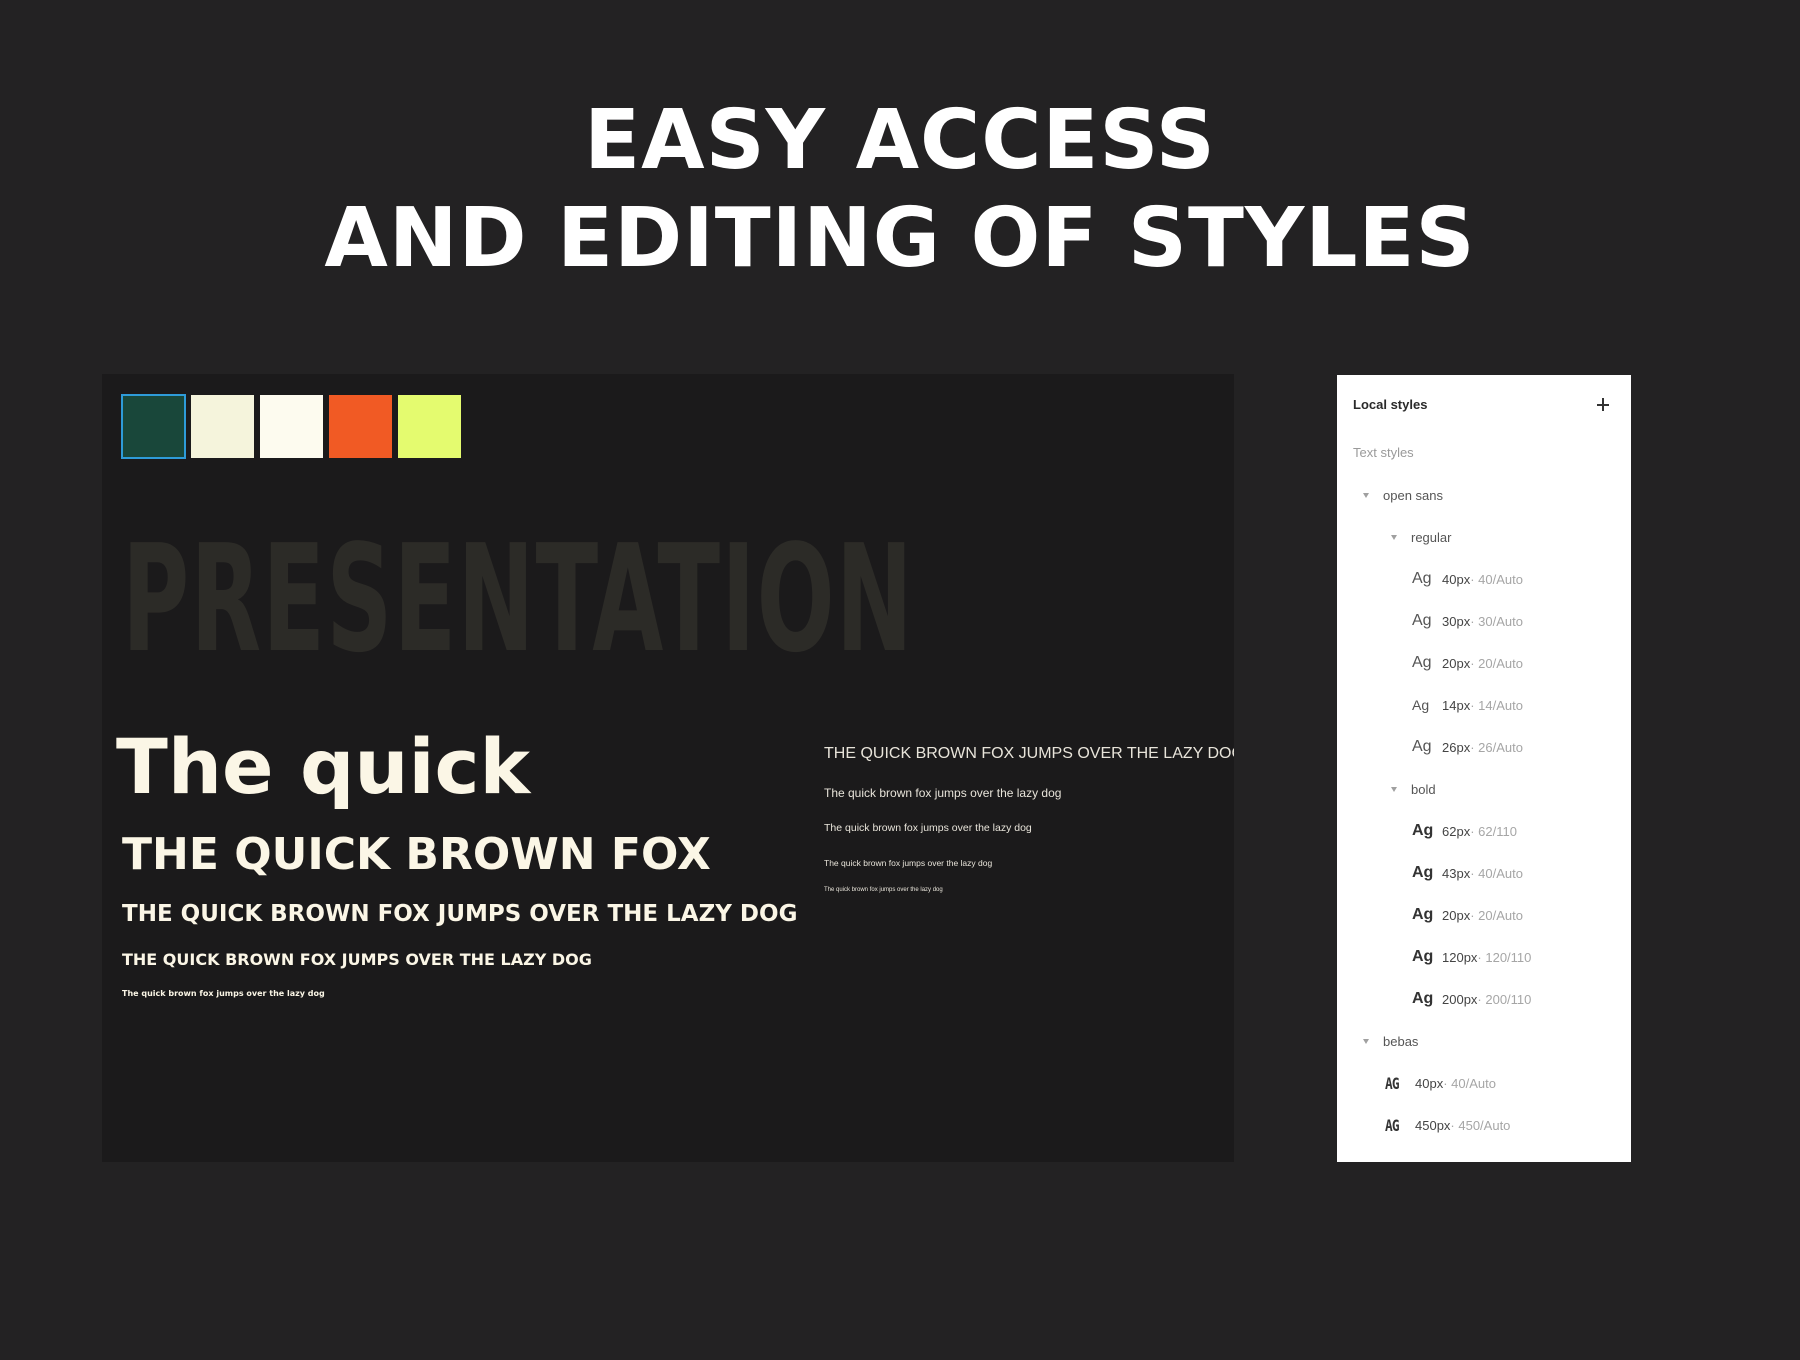  What do you see at coordinates (900, 190) in the screenshot?
I see `hero-heading: EASY ACCESS AND EDITING OF STYLES` at bounding box center [900, 190].